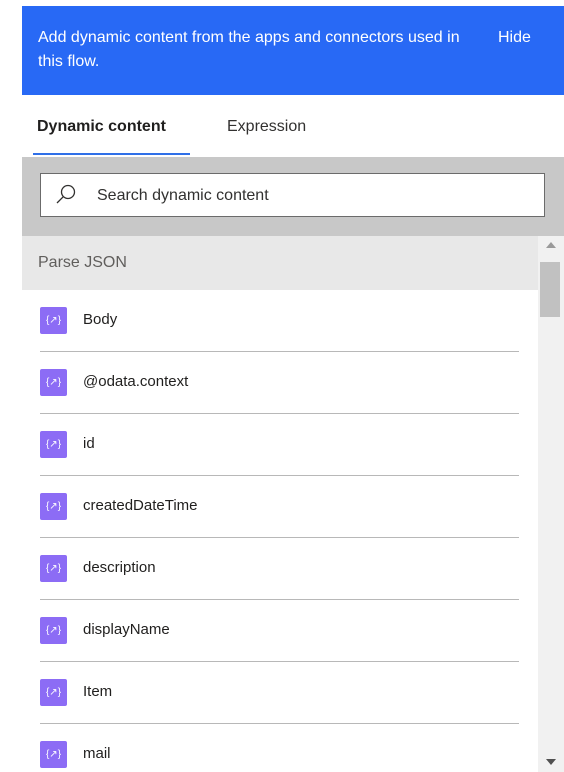 This screenshot has width=564, height=772. I want to click on tab-bar: Dynamic content Expression, so click(293, 126).